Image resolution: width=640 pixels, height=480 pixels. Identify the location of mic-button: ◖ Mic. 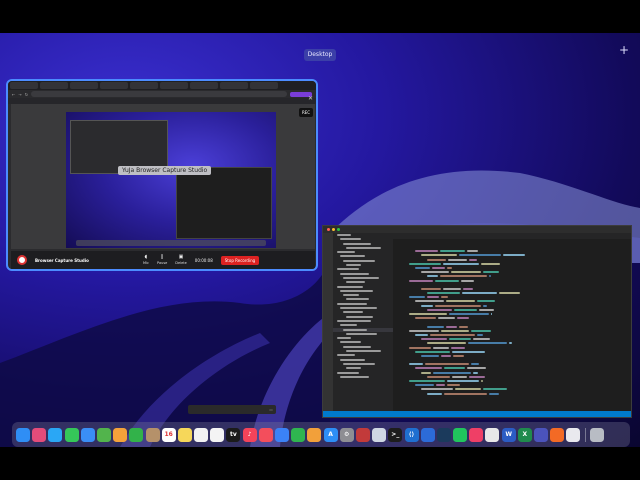
(146, 260).